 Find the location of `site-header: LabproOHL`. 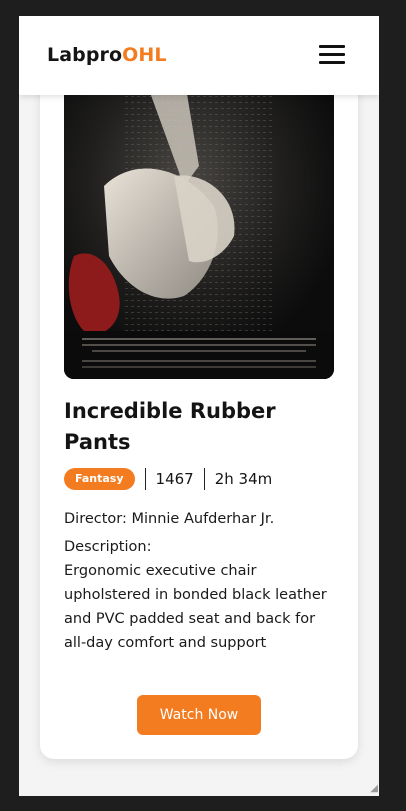

site-header: LabproOHL is located at coordinates (199, 55).